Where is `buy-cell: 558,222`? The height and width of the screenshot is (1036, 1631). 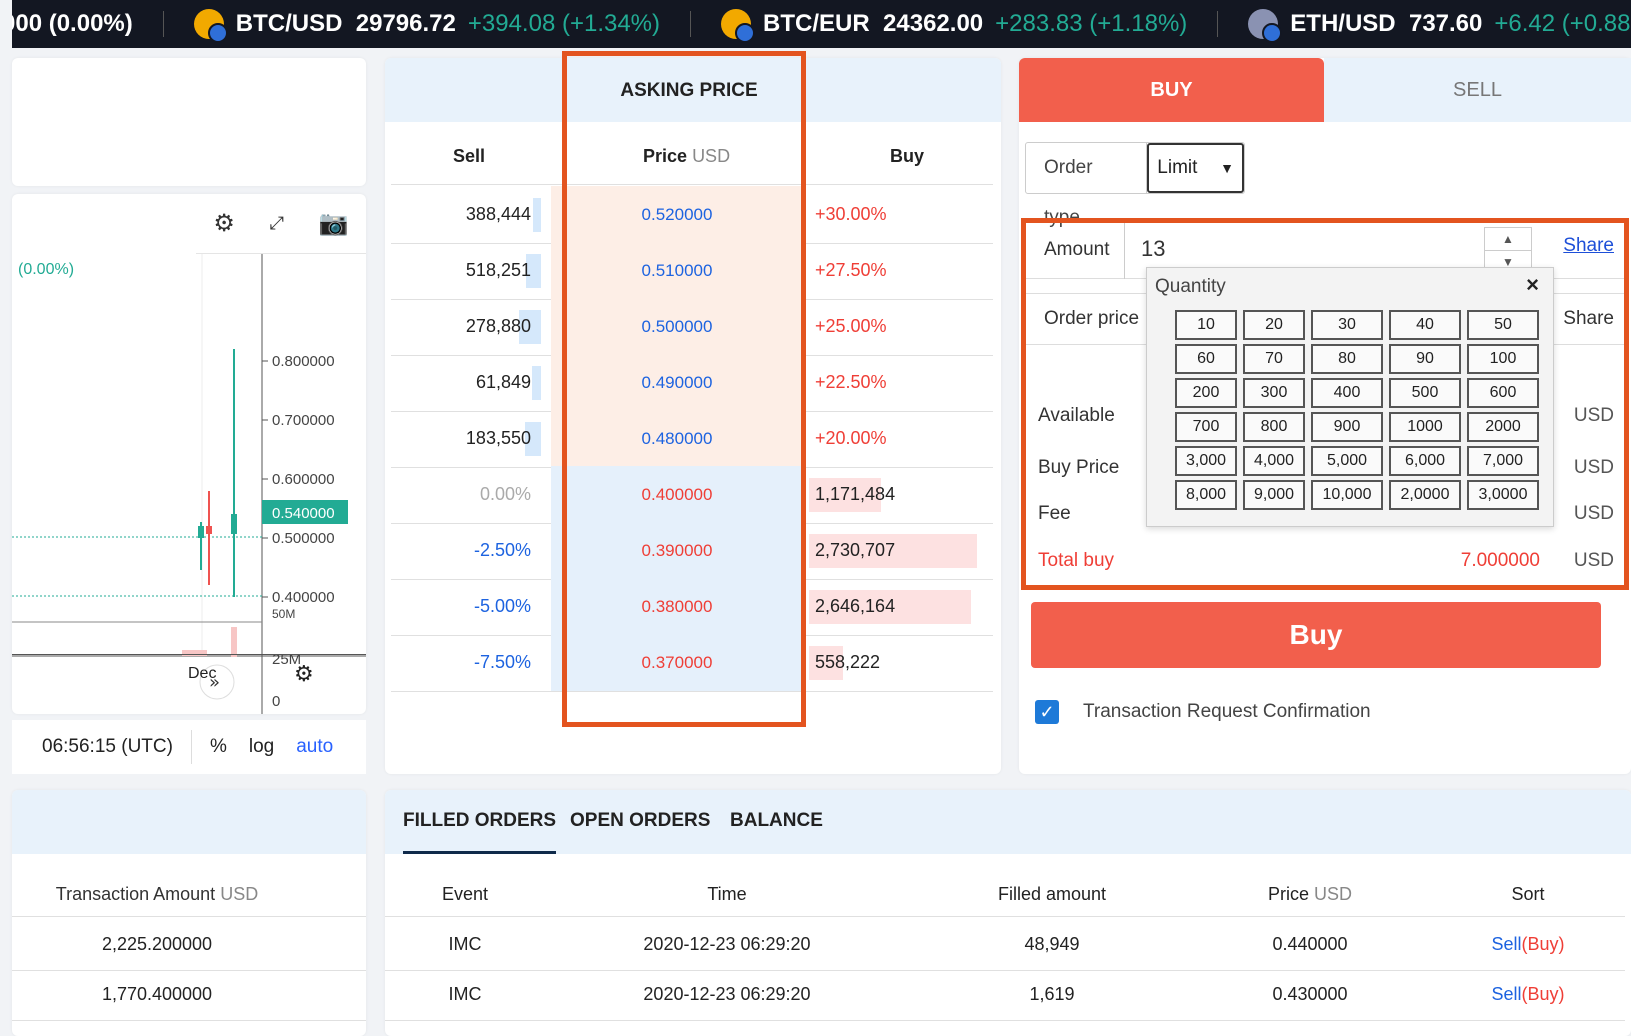 buy-cell: 558,222 is located at coordinates (901, 662).